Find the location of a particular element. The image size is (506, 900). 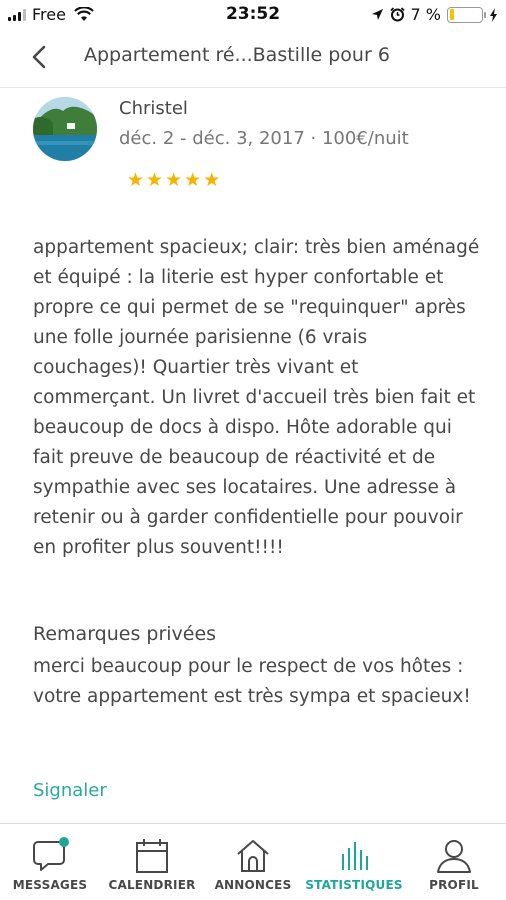

status-bar: Free 23:52 7 % is located at coordinates (253, 15).